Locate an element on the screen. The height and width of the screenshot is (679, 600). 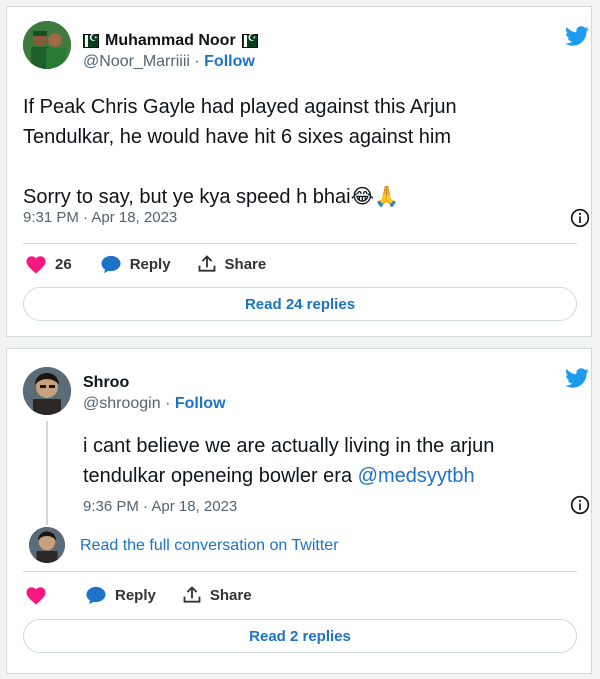
author-handle: @shroogin is located at coordinates (122, 403).